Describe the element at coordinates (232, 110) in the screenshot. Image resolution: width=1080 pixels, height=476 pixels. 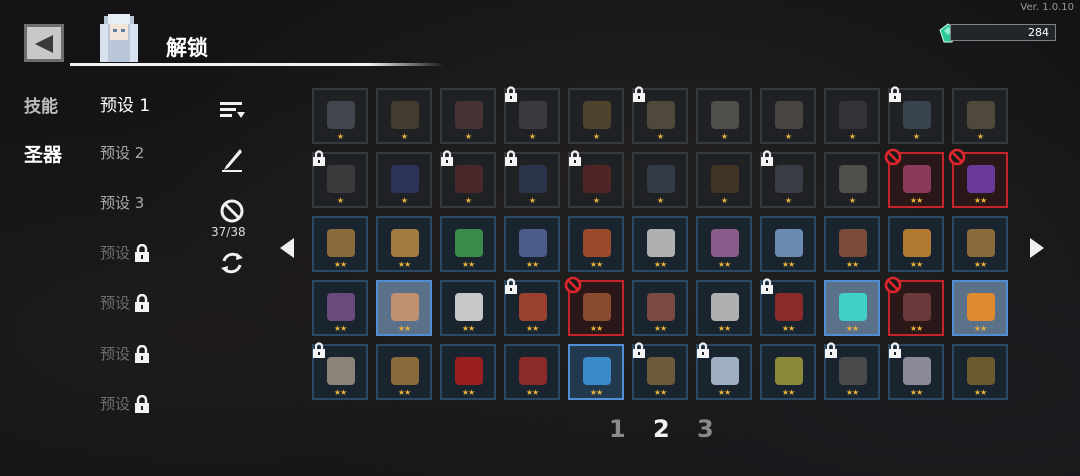
I see `sort-icon` at that location.